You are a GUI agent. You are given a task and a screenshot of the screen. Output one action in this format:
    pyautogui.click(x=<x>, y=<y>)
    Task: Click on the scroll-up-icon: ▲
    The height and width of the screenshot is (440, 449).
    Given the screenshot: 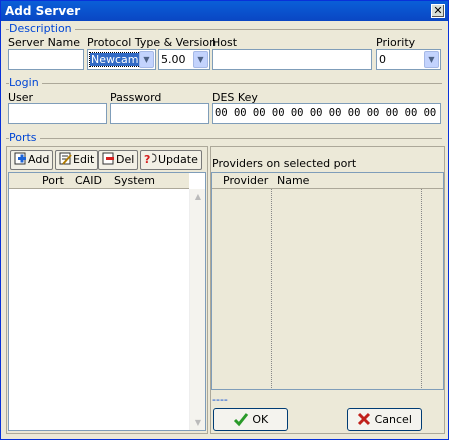 What is the action you would take?
    pyautogui.click(x=198, y=196)
    